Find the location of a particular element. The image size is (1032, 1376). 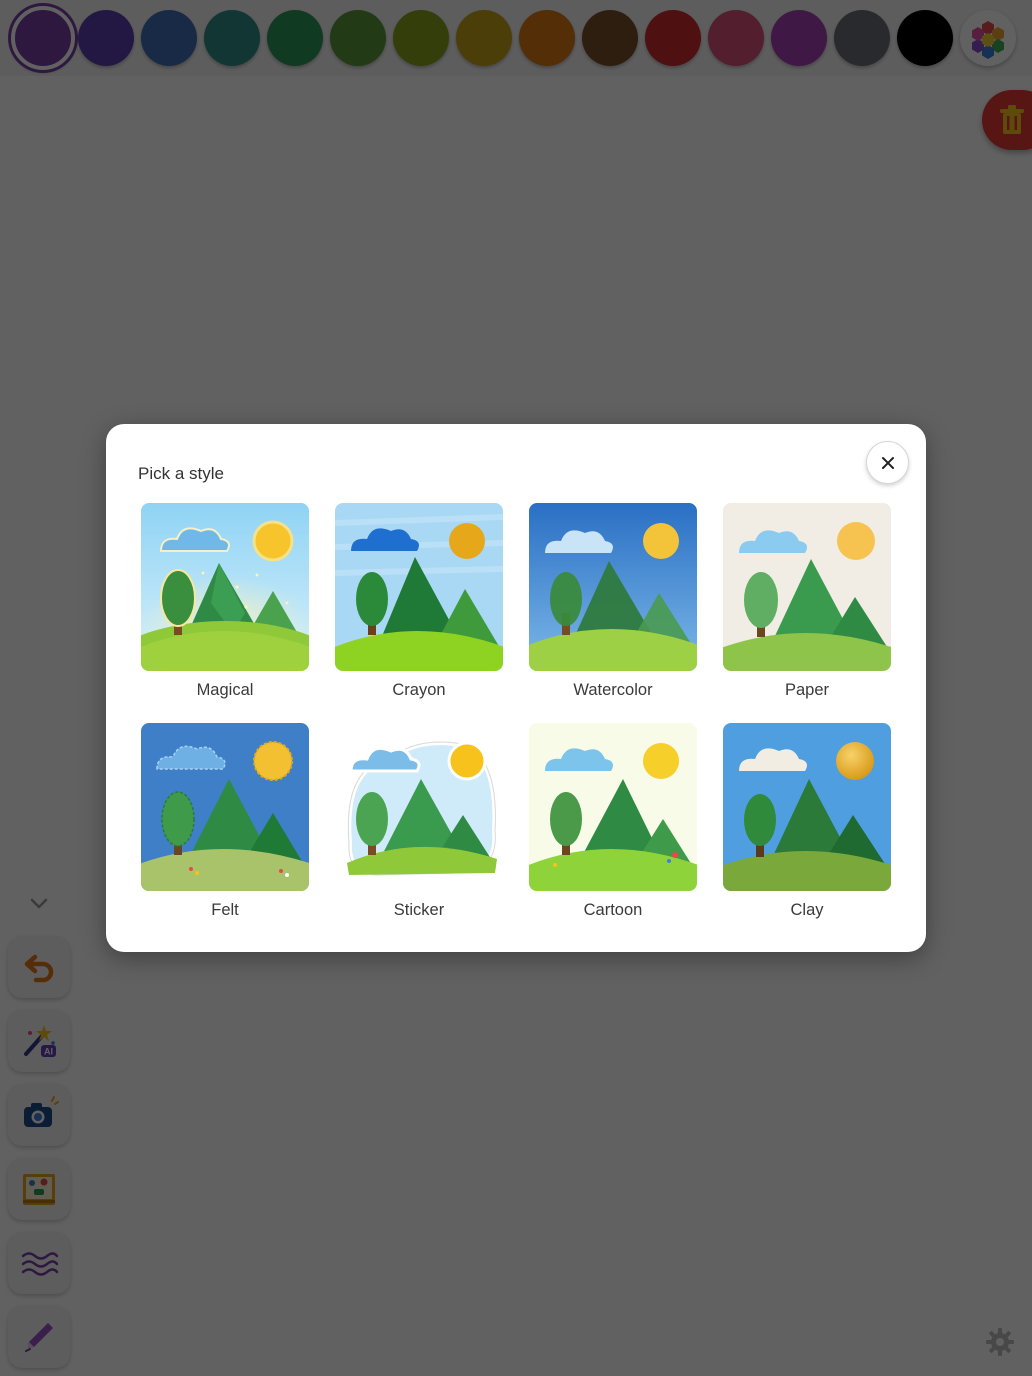

clay-style-thumbnail is located at coordinates (807, 807).